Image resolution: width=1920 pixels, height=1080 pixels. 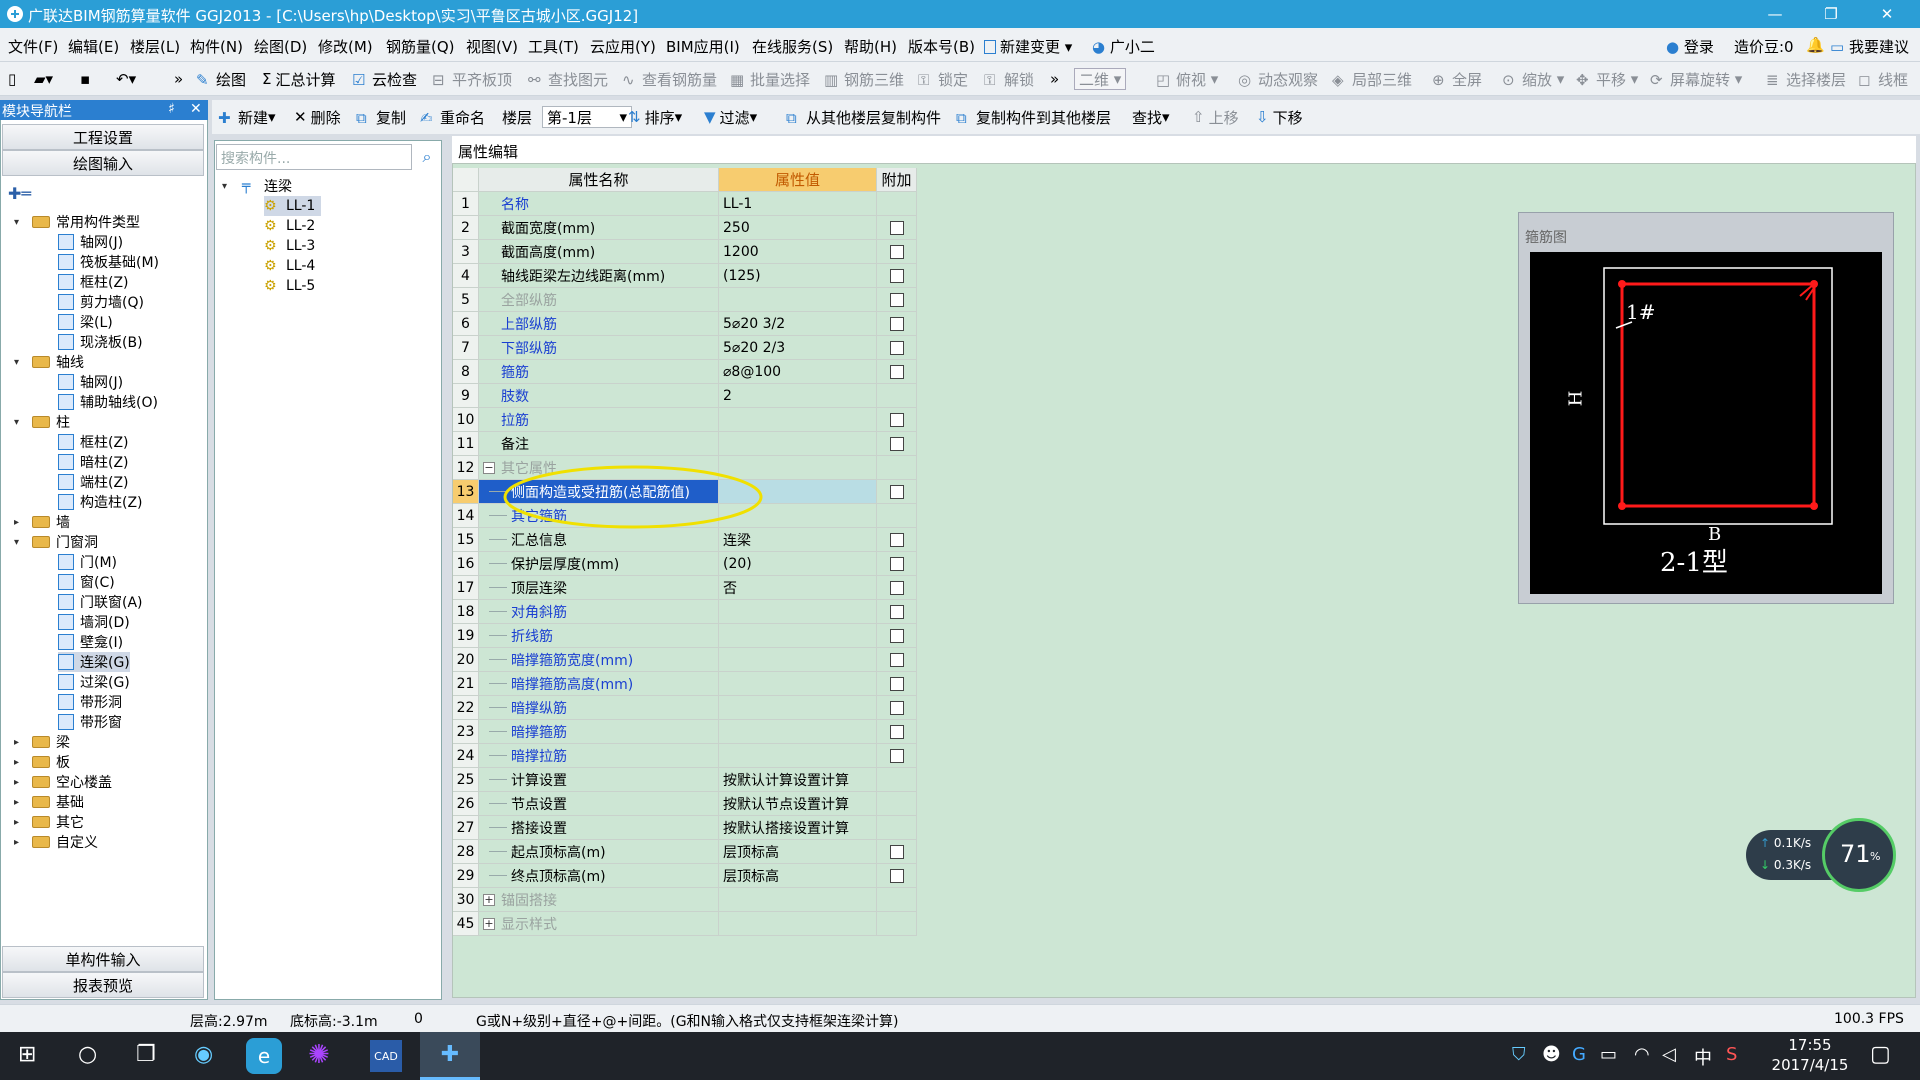 I want to click on menu-rebar: 钢筋量(Q), so click(x=420, y=46).